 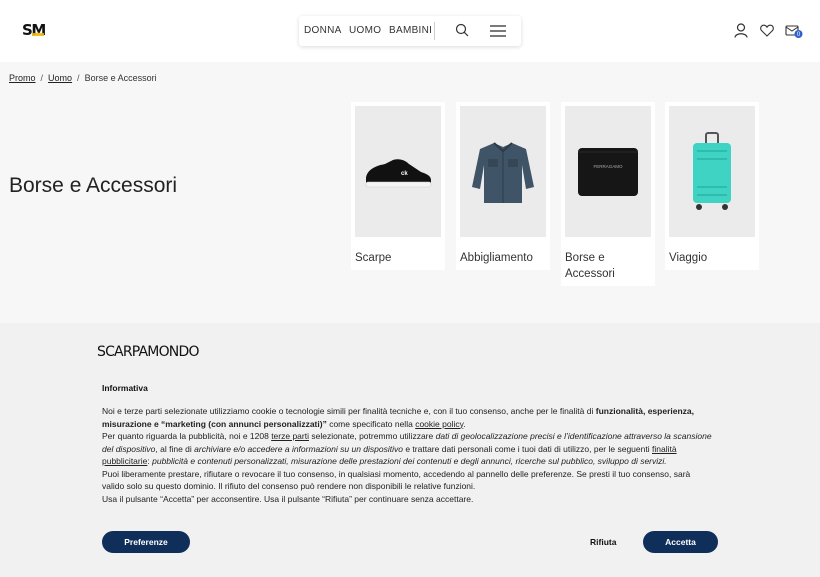 What do you see at coordinates (120, 78) in the screenshot?
I see `breadcrumb-current: Borse e Accessori` at bounding box center [120, 78].